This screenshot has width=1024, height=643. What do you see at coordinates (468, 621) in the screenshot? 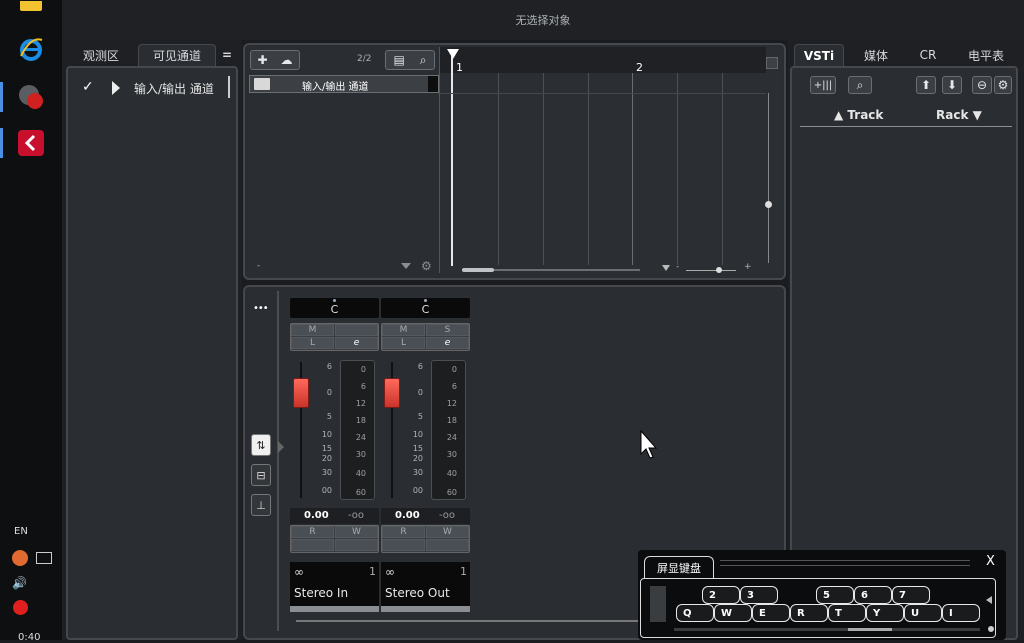
I see `mixer-scrollbar` at bounding box center [468, 621].